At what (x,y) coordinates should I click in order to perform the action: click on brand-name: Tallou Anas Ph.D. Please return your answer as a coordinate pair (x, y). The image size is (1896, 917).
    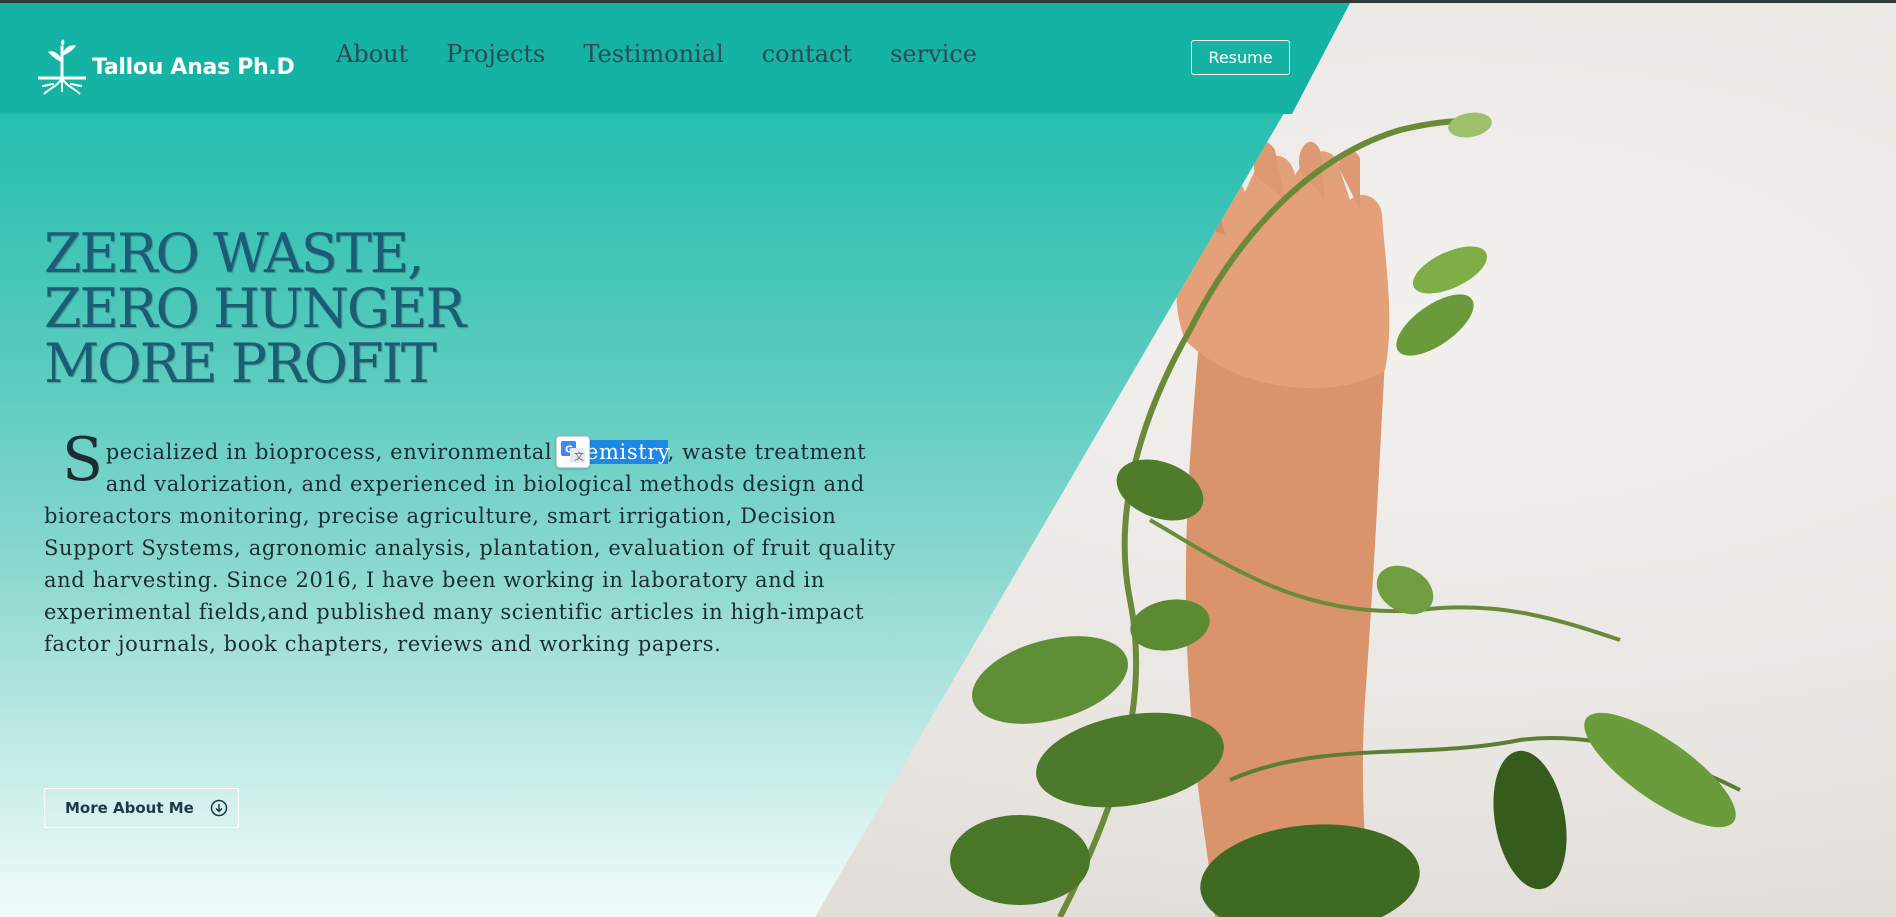
    Looking at the image, I should click on (193, 67).